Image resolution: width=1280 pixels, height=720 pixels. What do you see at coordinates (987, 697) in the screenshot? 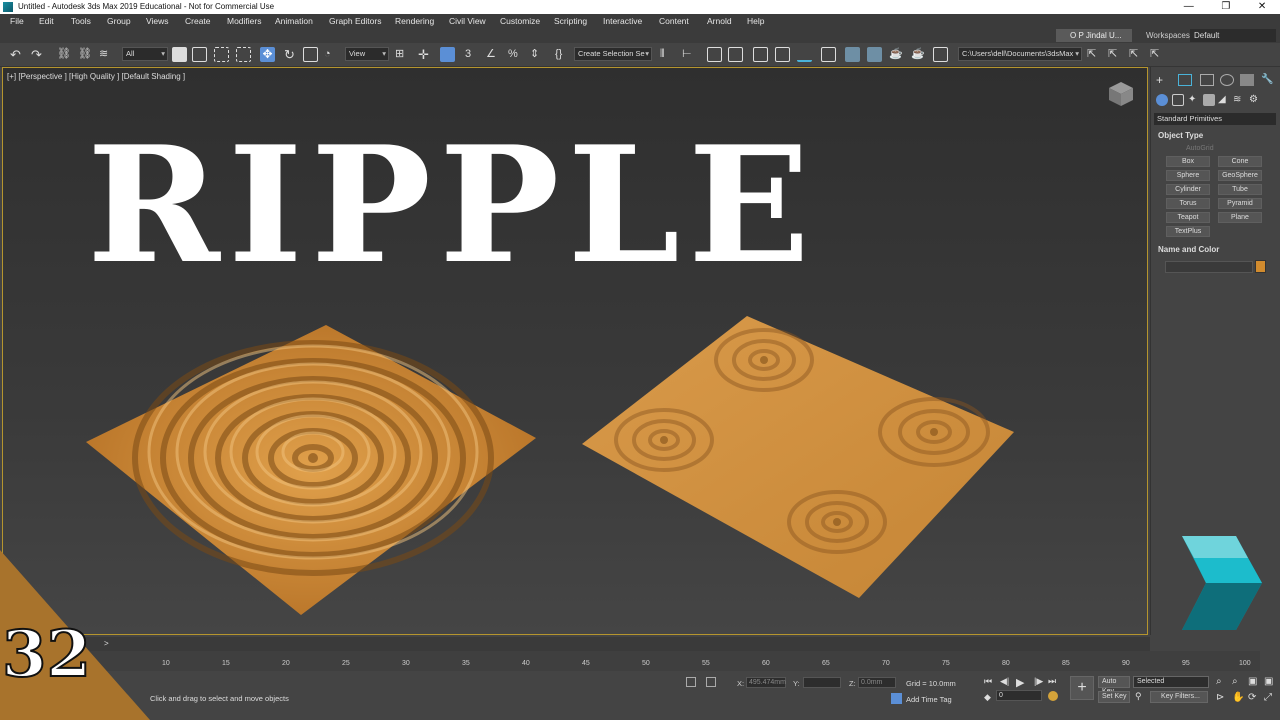
I see `key-mode-toggle-icon: ◆` at bounding box center [987, 697].